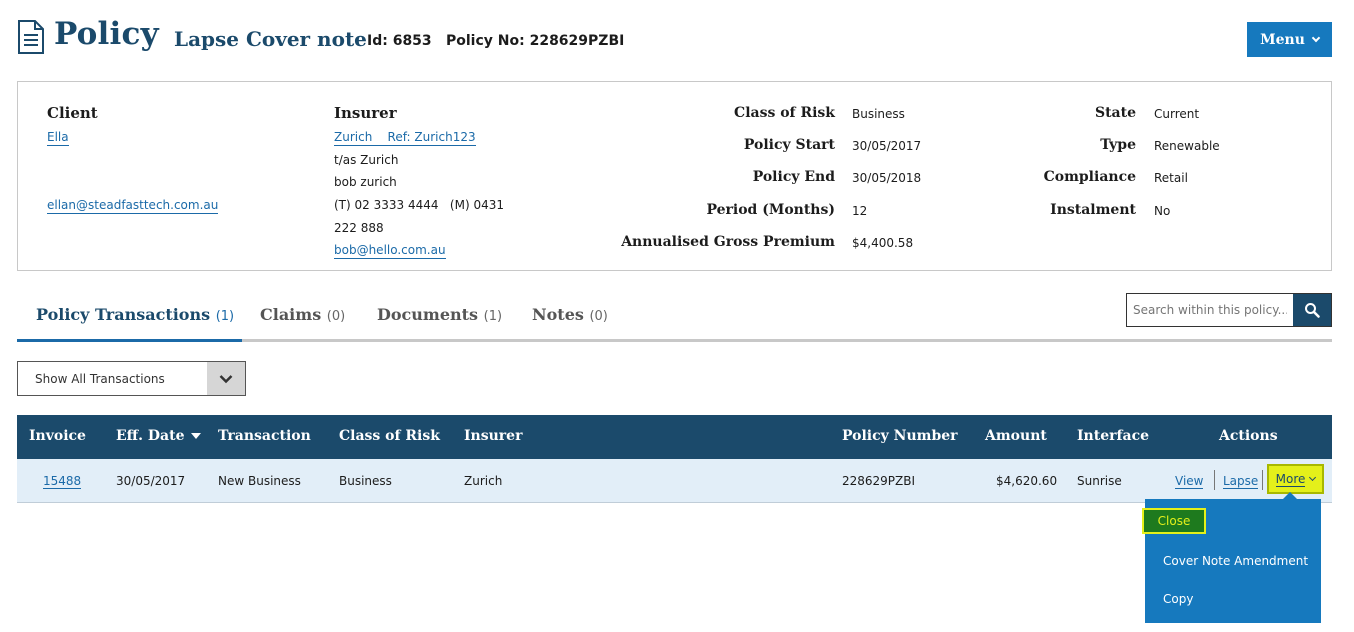  What do you see at coordinates (390, 251) in the screenshot?
I see `insurer-email-link: bob@hello.com.au` at bounding box center [390, 251].